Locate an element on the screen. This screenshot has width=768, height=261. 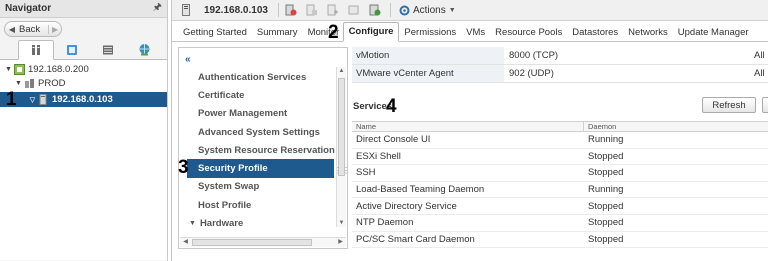
networking-icon is located at coordinates (144, 50).